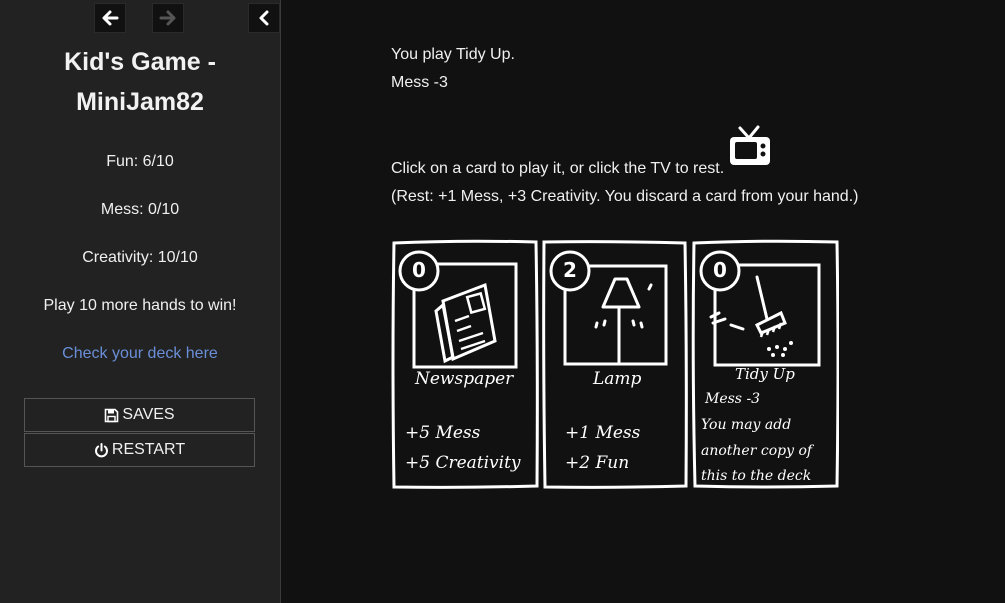  Describe the element at coordinates (140, 161) in the screenshot. I see `fun-stat: Fun: 6/10` at that location.